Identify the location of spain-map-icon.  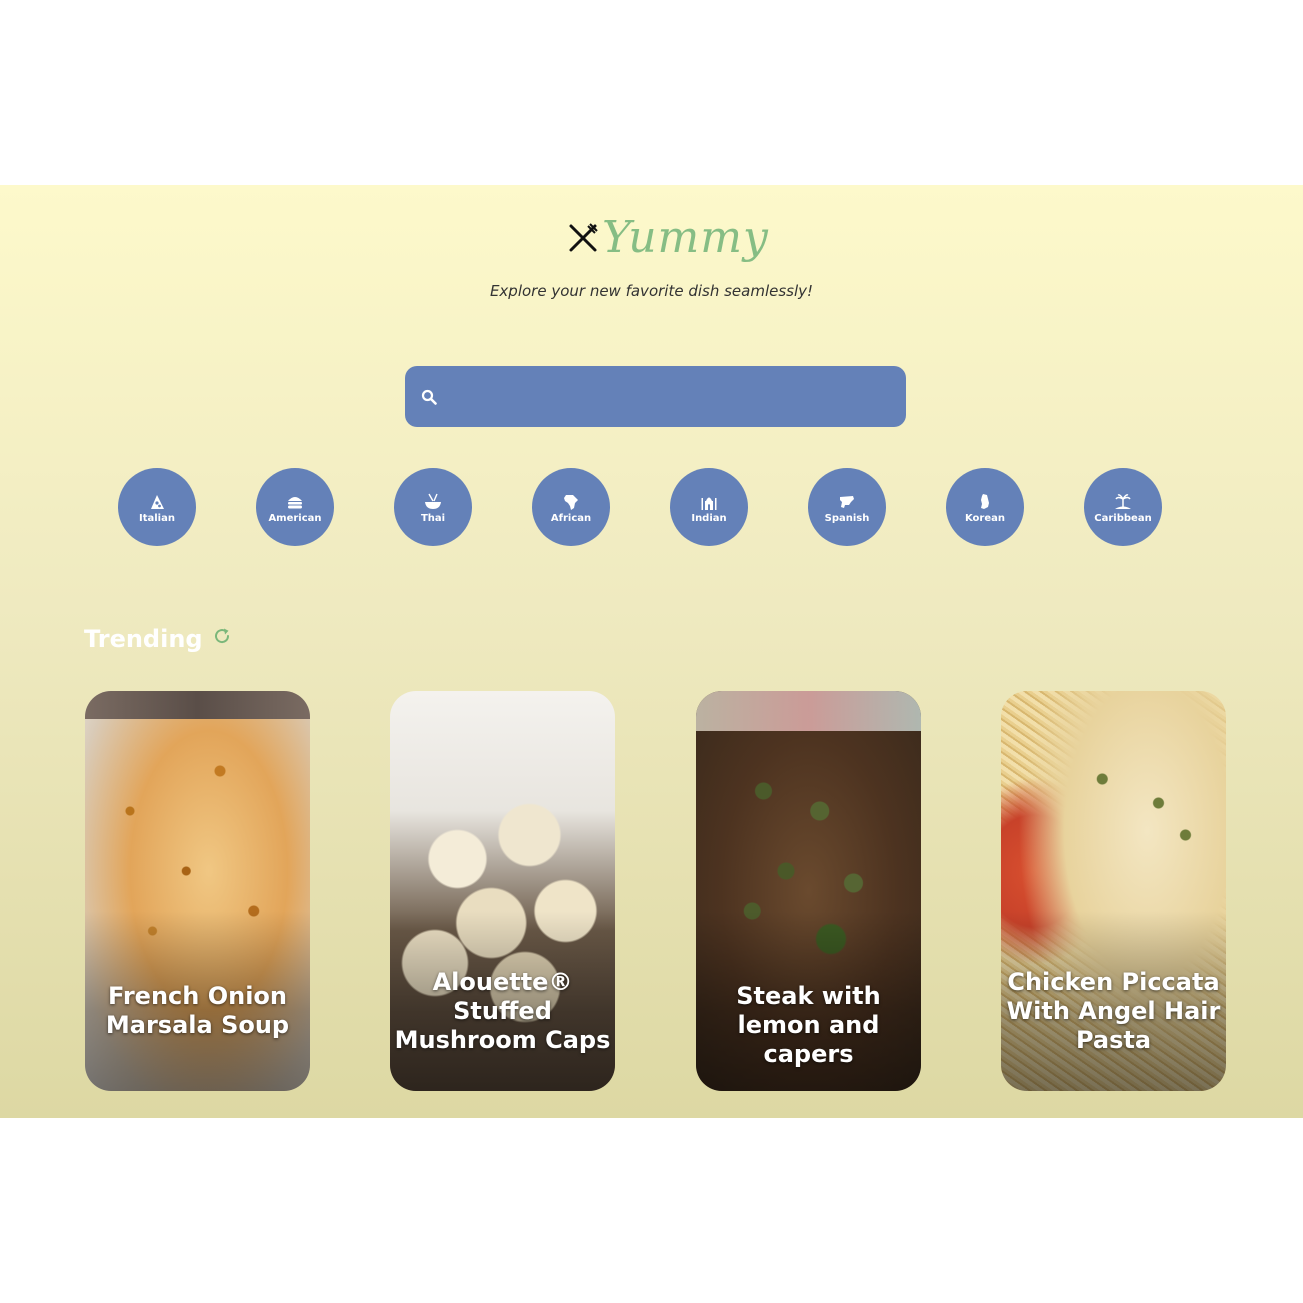
(847, 502).